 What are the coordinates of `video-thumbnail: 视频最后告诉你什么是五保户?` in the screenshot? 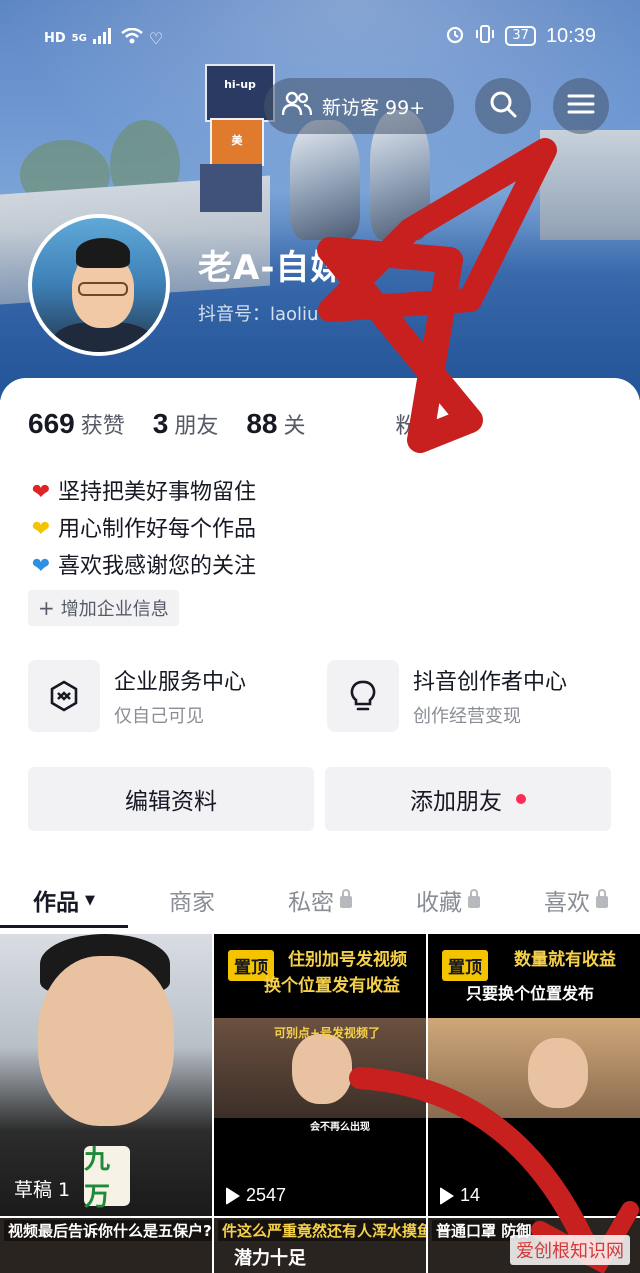 It's located at (106, 1245).